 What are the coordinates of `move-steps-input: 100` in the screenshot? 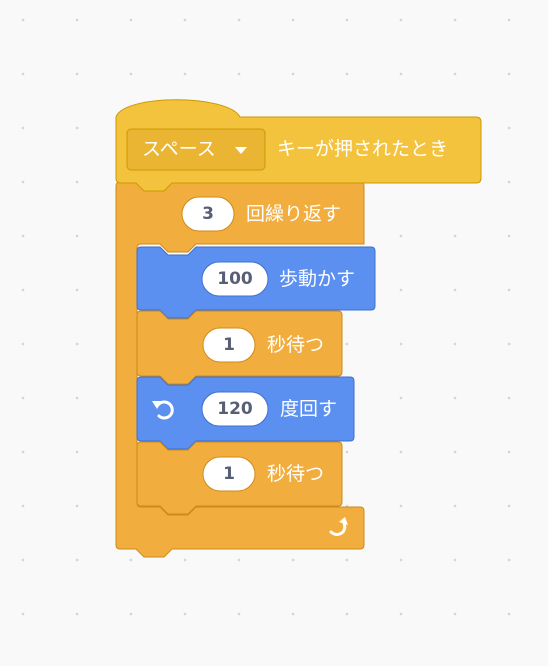 It's located at (235, 279).